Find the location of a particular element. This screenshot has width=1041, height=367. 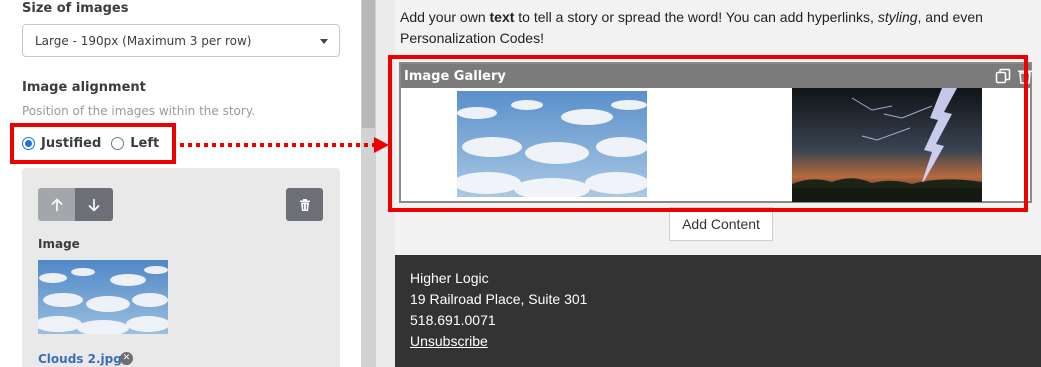

image-label: Image is located at coordinates (59, 244).